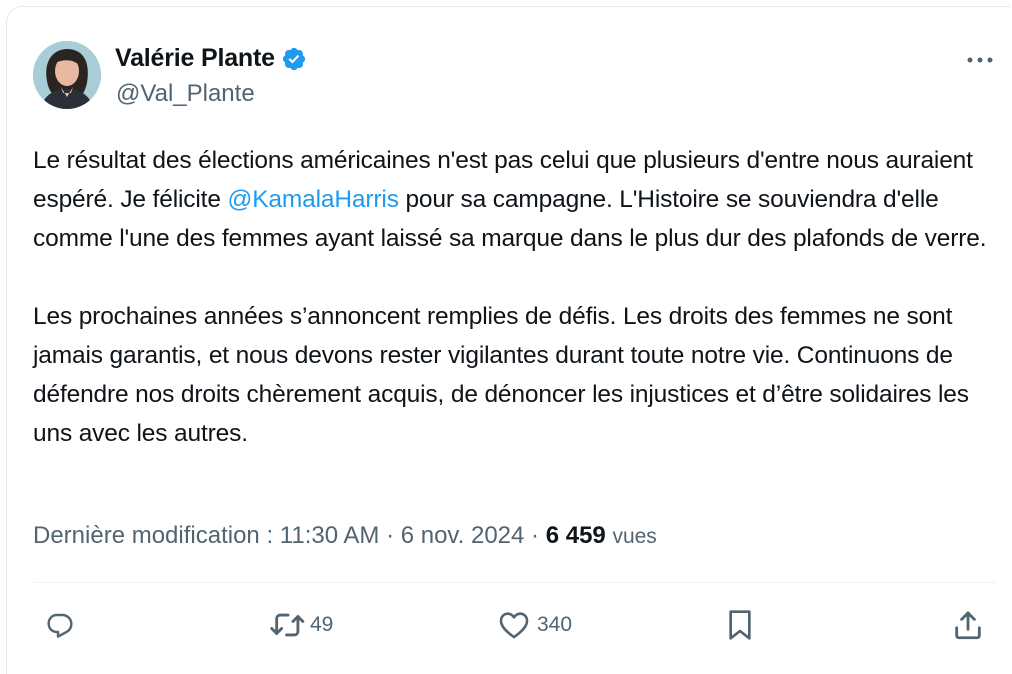 This screenshot has width=1012, height=674. I want to click on views-label: vues, so click(634, 536).